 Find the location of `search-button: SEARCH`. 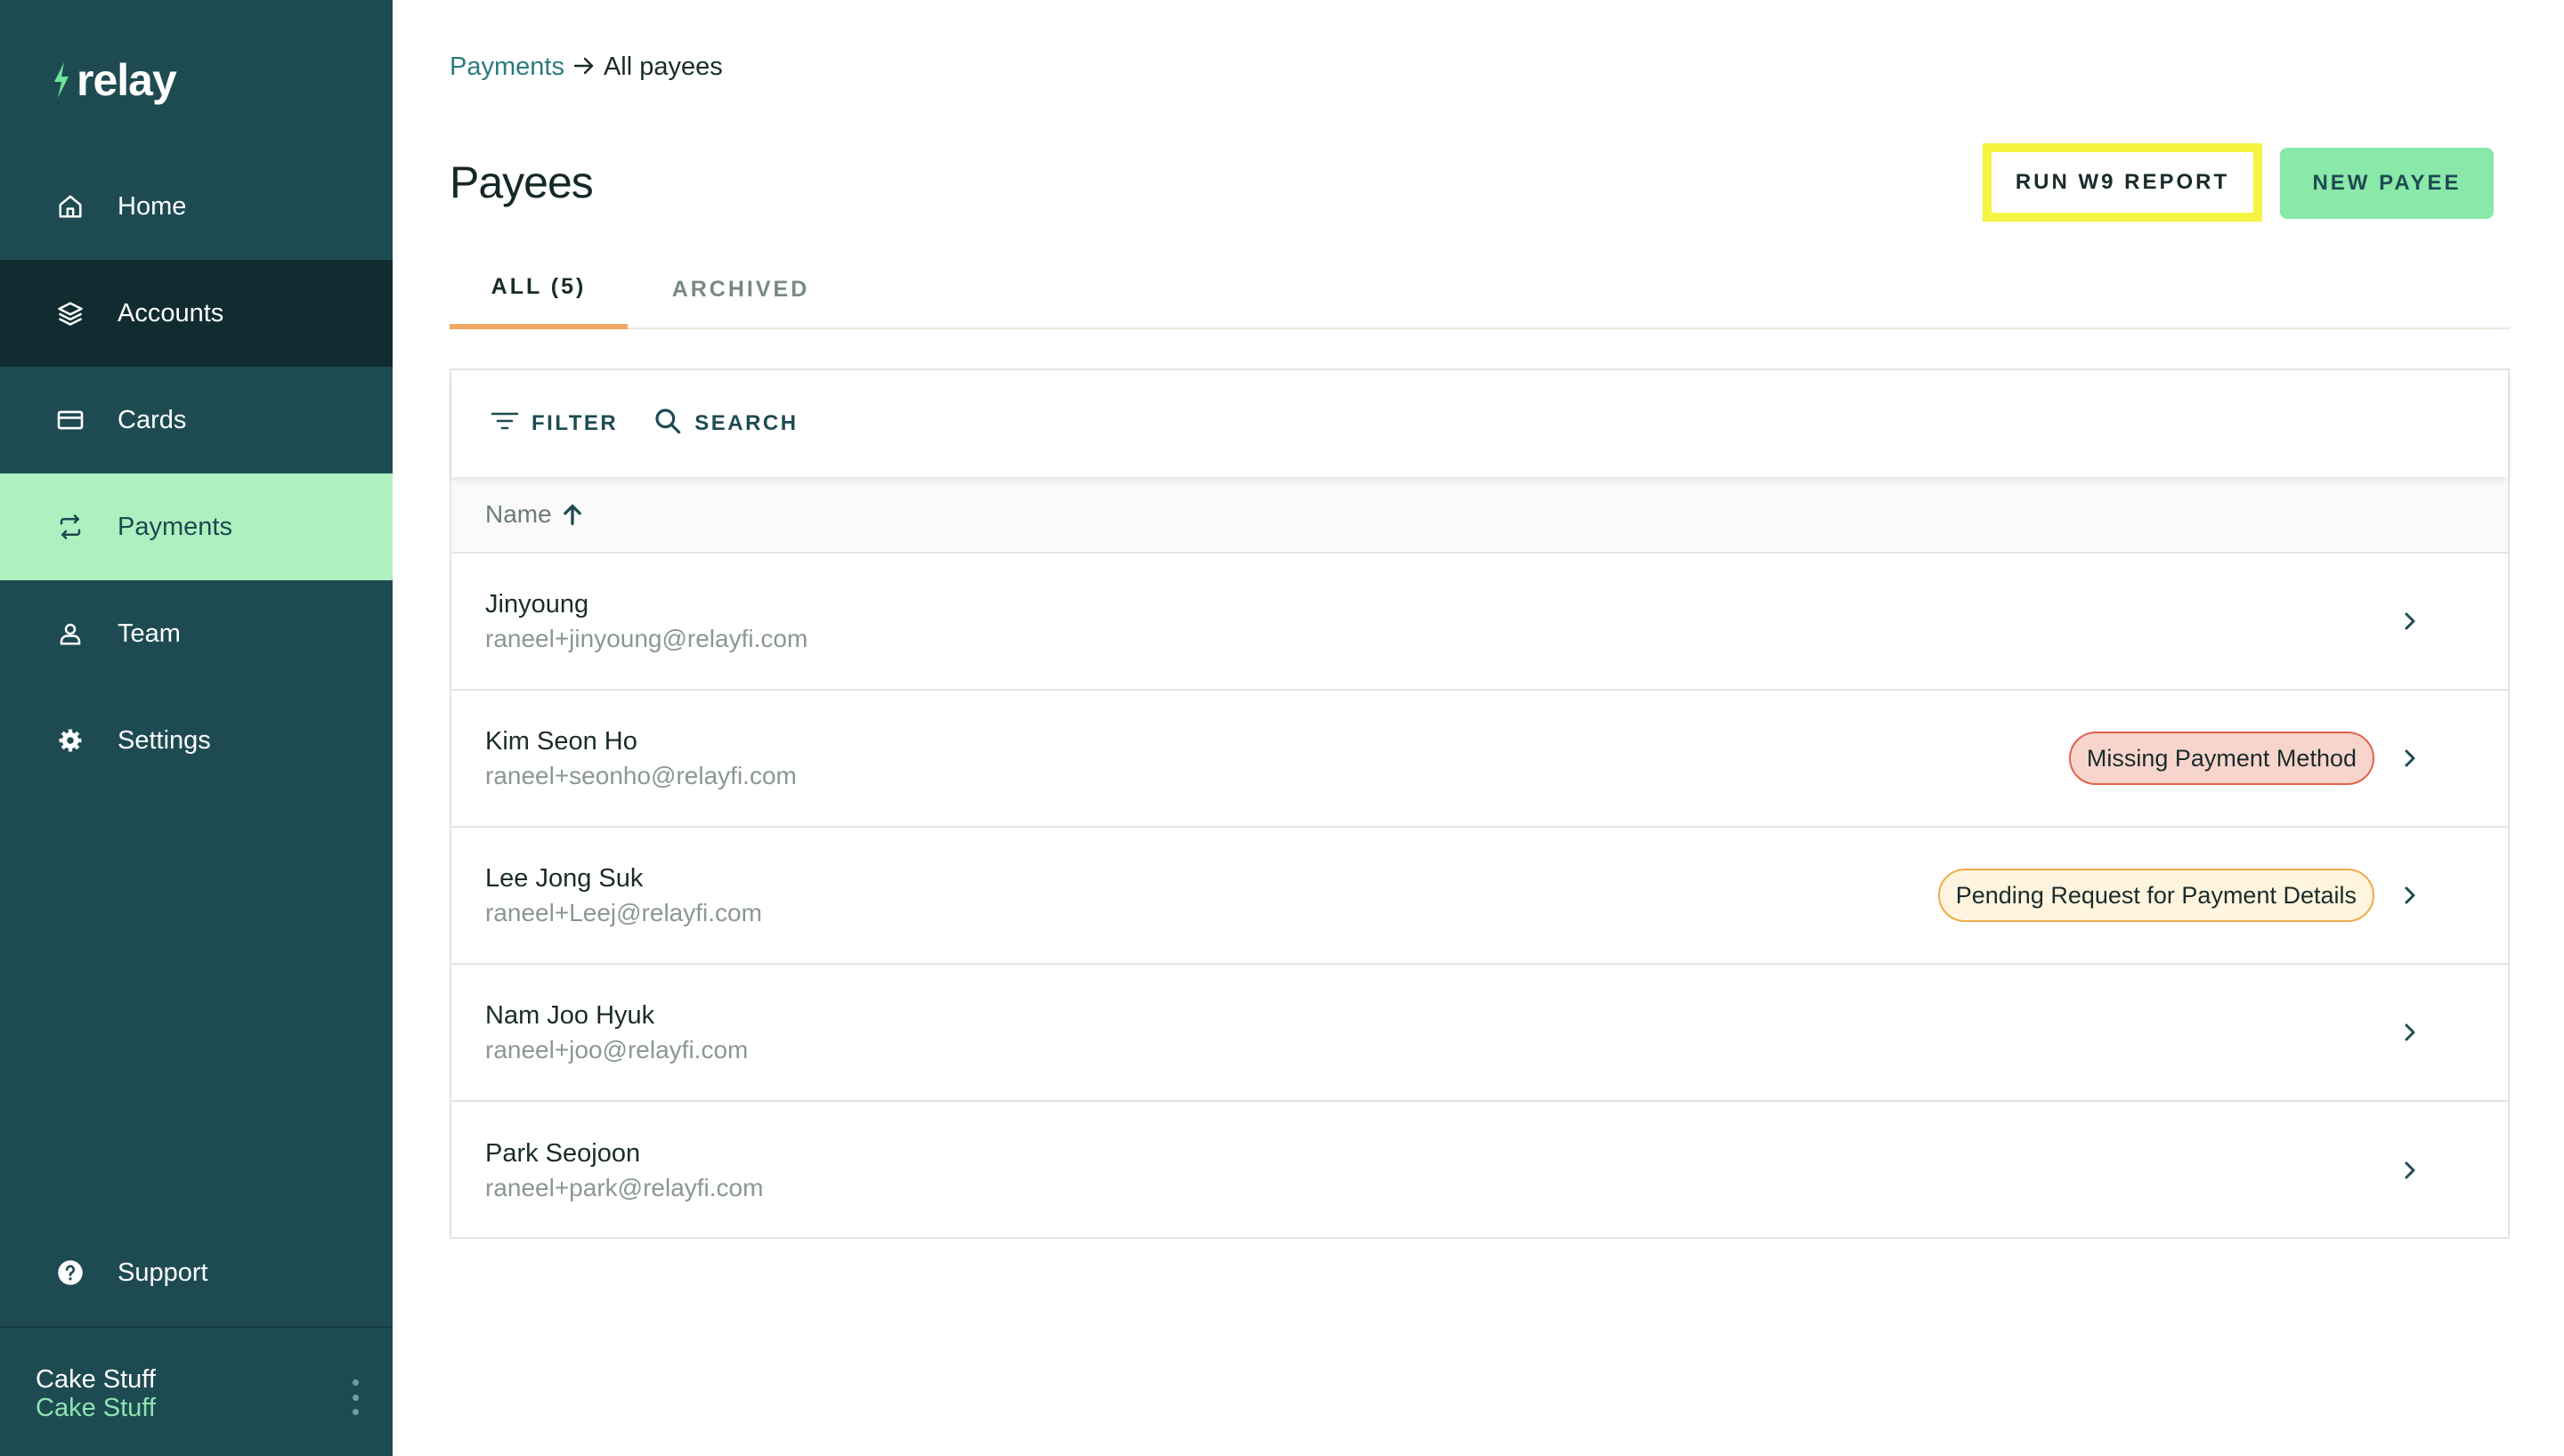

search-button: SEARCH is located at coordinates (725, 424).